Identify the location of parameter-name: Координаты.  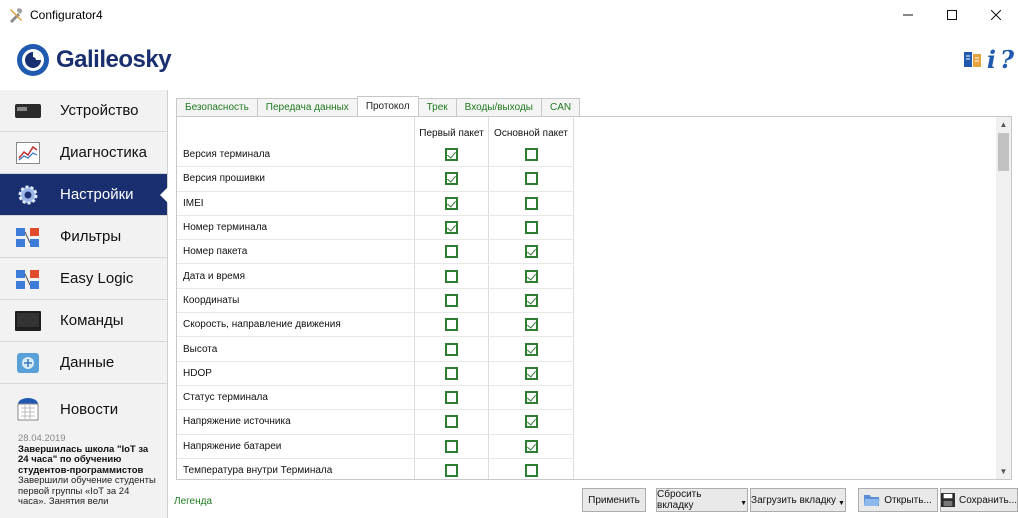
(211, 300).